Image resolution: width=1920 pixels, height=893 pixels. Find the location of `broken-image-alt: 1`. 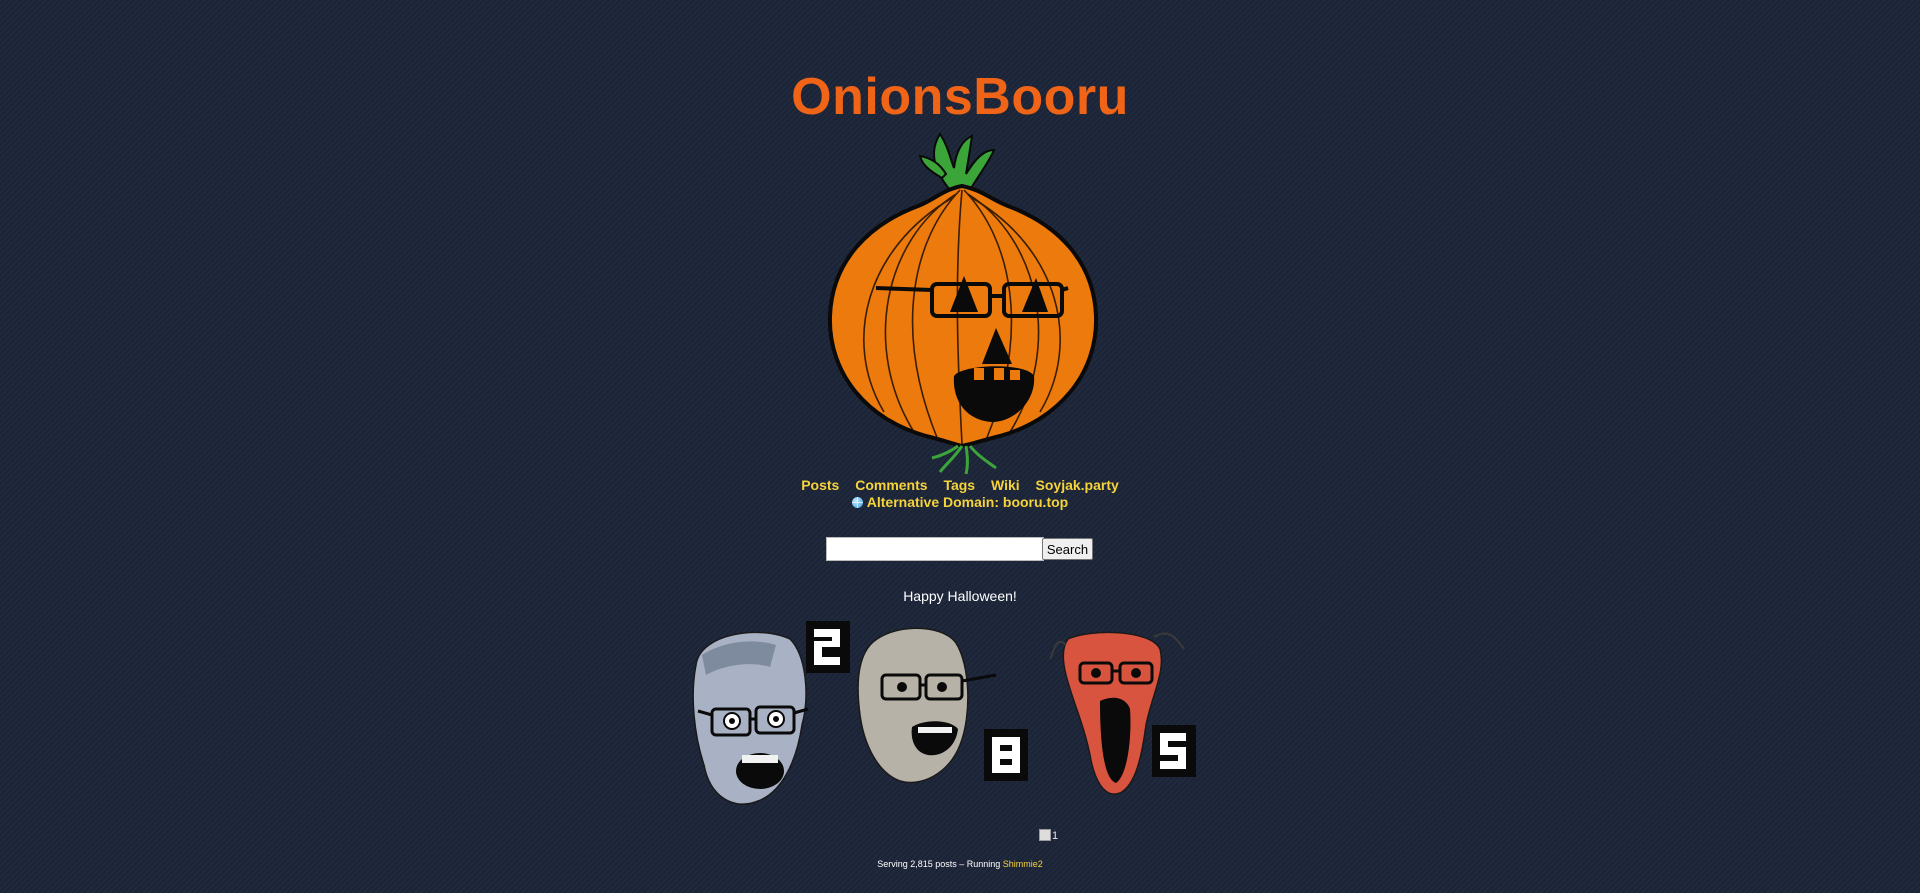

broken-image-alt: 1 is located at coordinates (1055, 836).